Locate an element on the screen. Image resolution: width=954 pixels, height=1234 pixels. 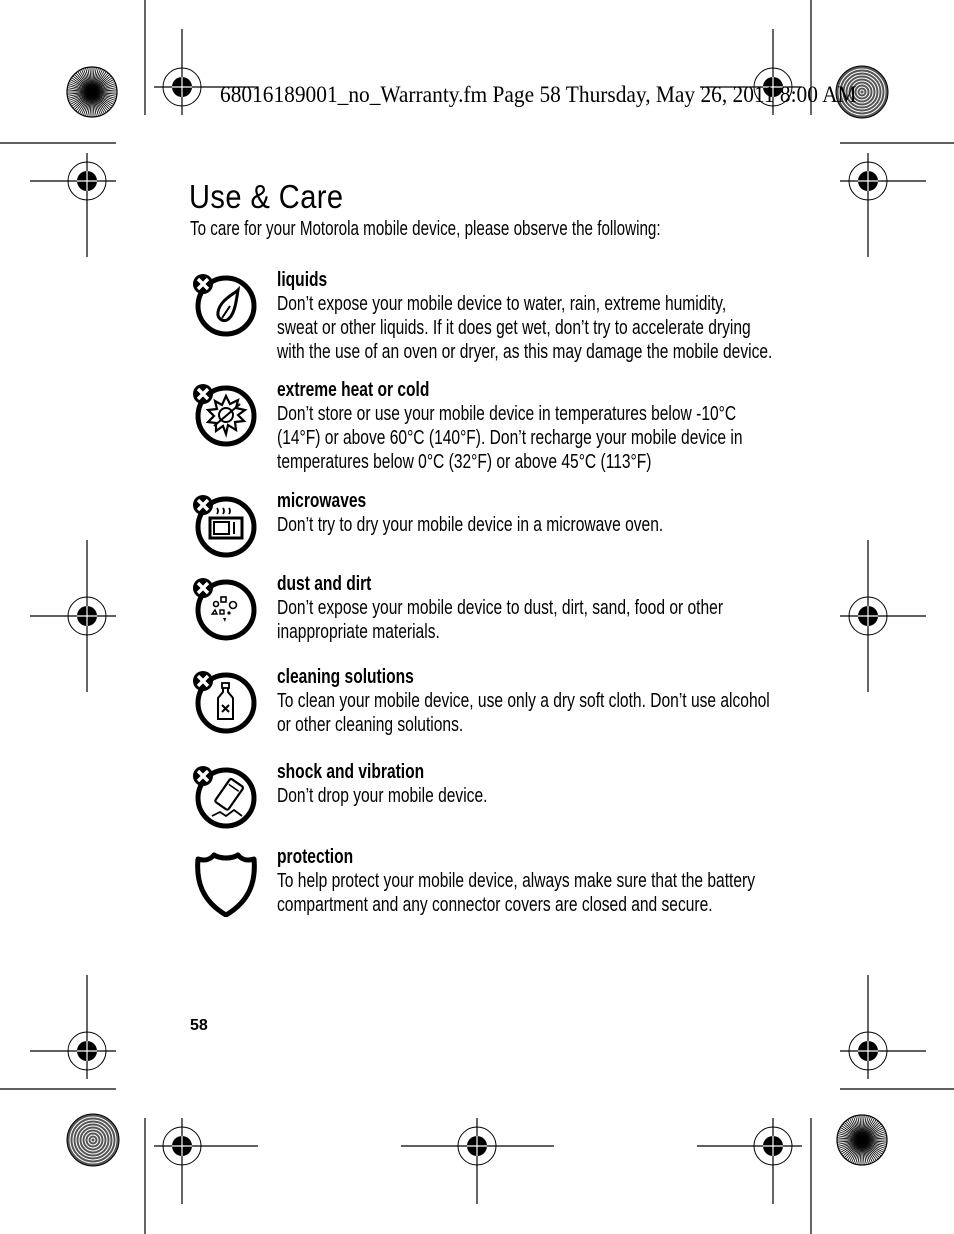
ring-mark-bottom-left is located at coordinates (93, 1140).